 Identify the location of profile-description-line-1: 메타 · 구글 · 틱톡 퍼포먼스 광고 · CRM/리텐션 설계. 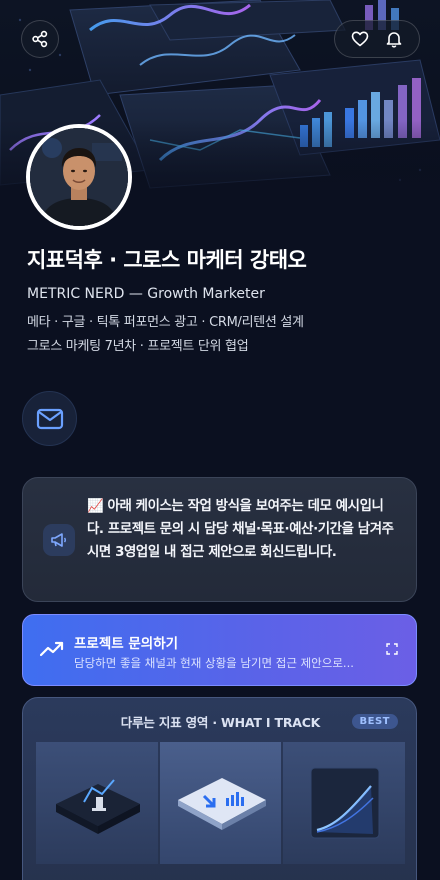
(165, 322).